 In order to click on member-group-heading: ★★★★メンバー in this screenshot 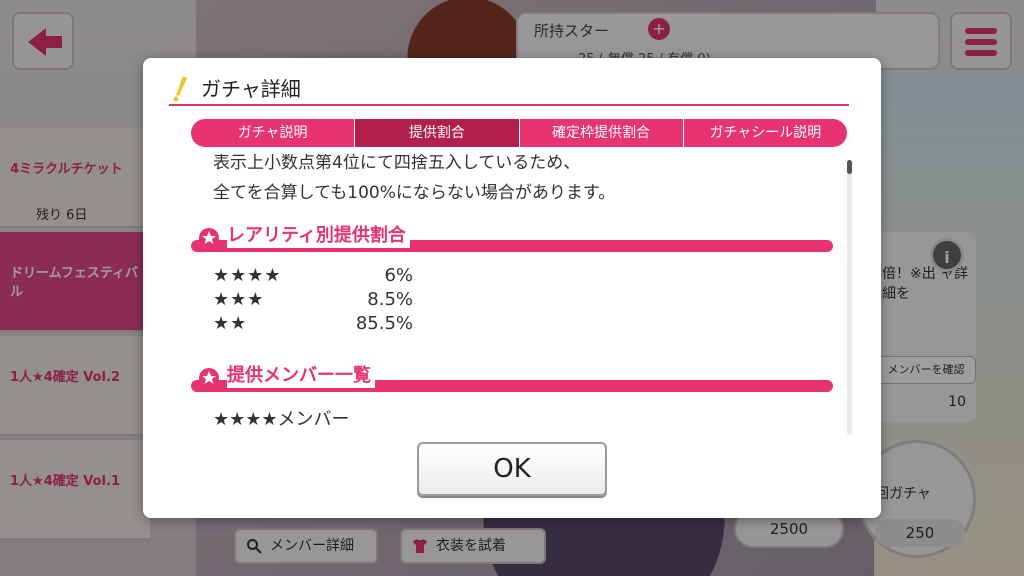, I will do `click(281, 419)`.